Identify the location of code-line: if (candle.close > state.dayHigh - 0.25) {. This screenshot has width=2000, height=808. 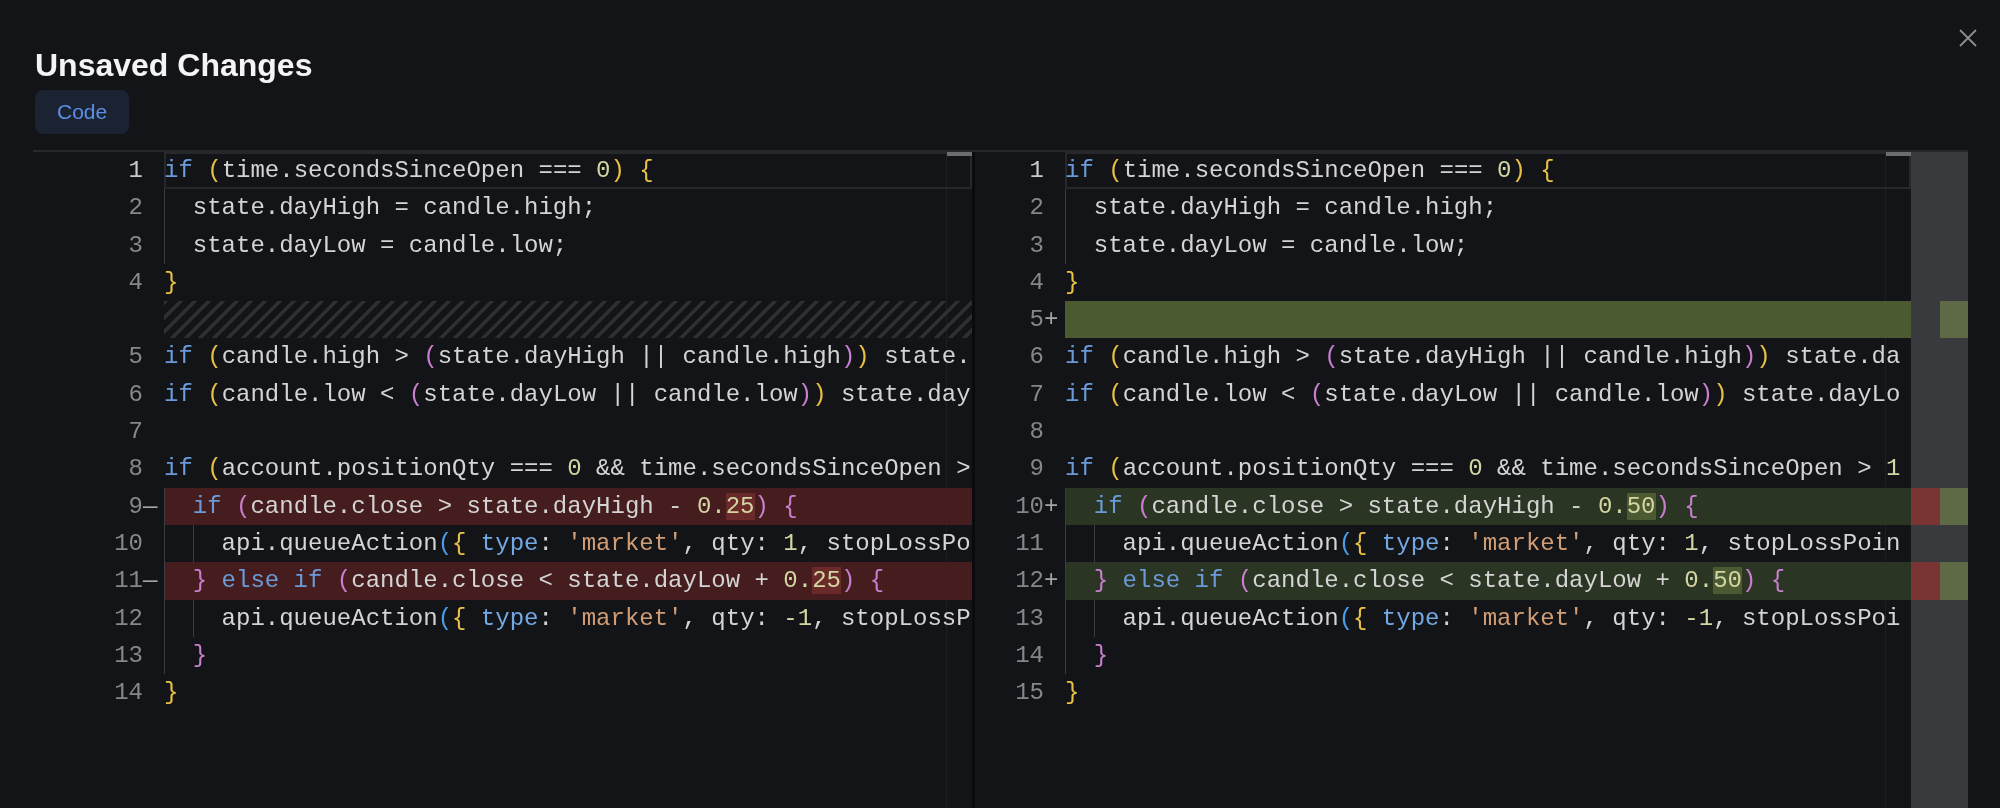
(495, 506).